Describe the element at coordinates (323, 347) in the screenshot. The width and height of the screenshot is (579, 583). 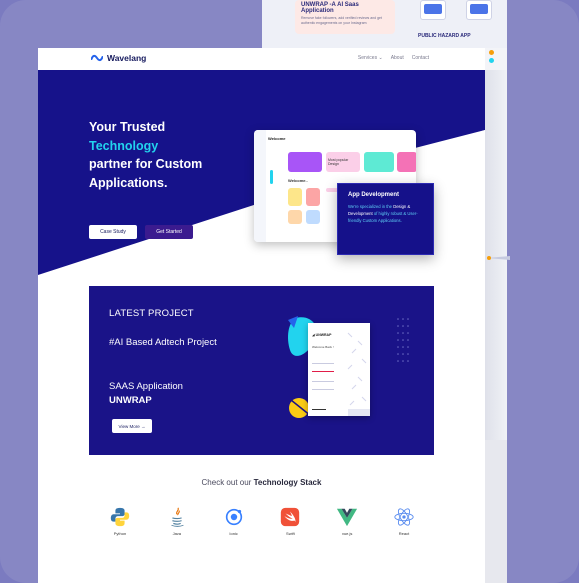
I see `screen-welcome: Welcome Back !` at that location.